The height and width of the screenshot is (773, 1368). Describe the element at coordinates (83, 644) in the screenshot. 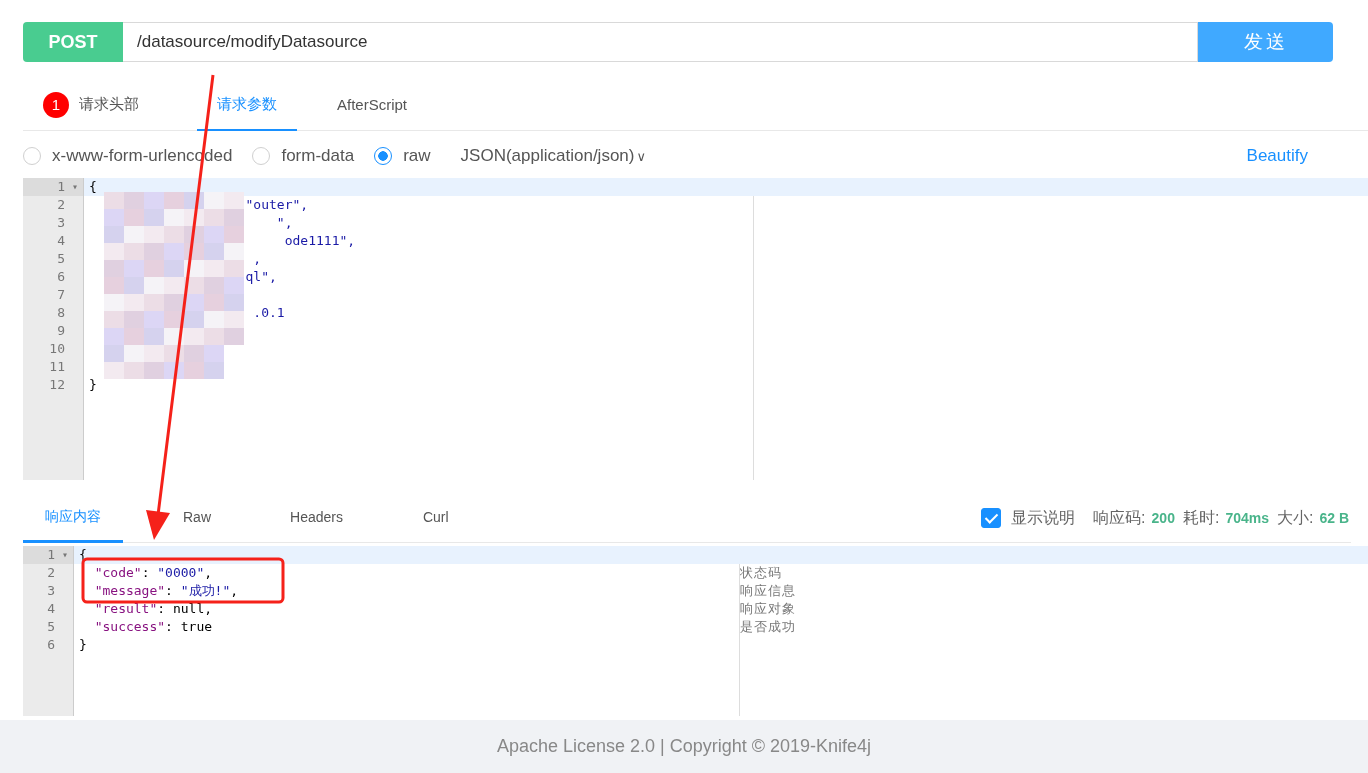

I see `code-line: }` at that location.